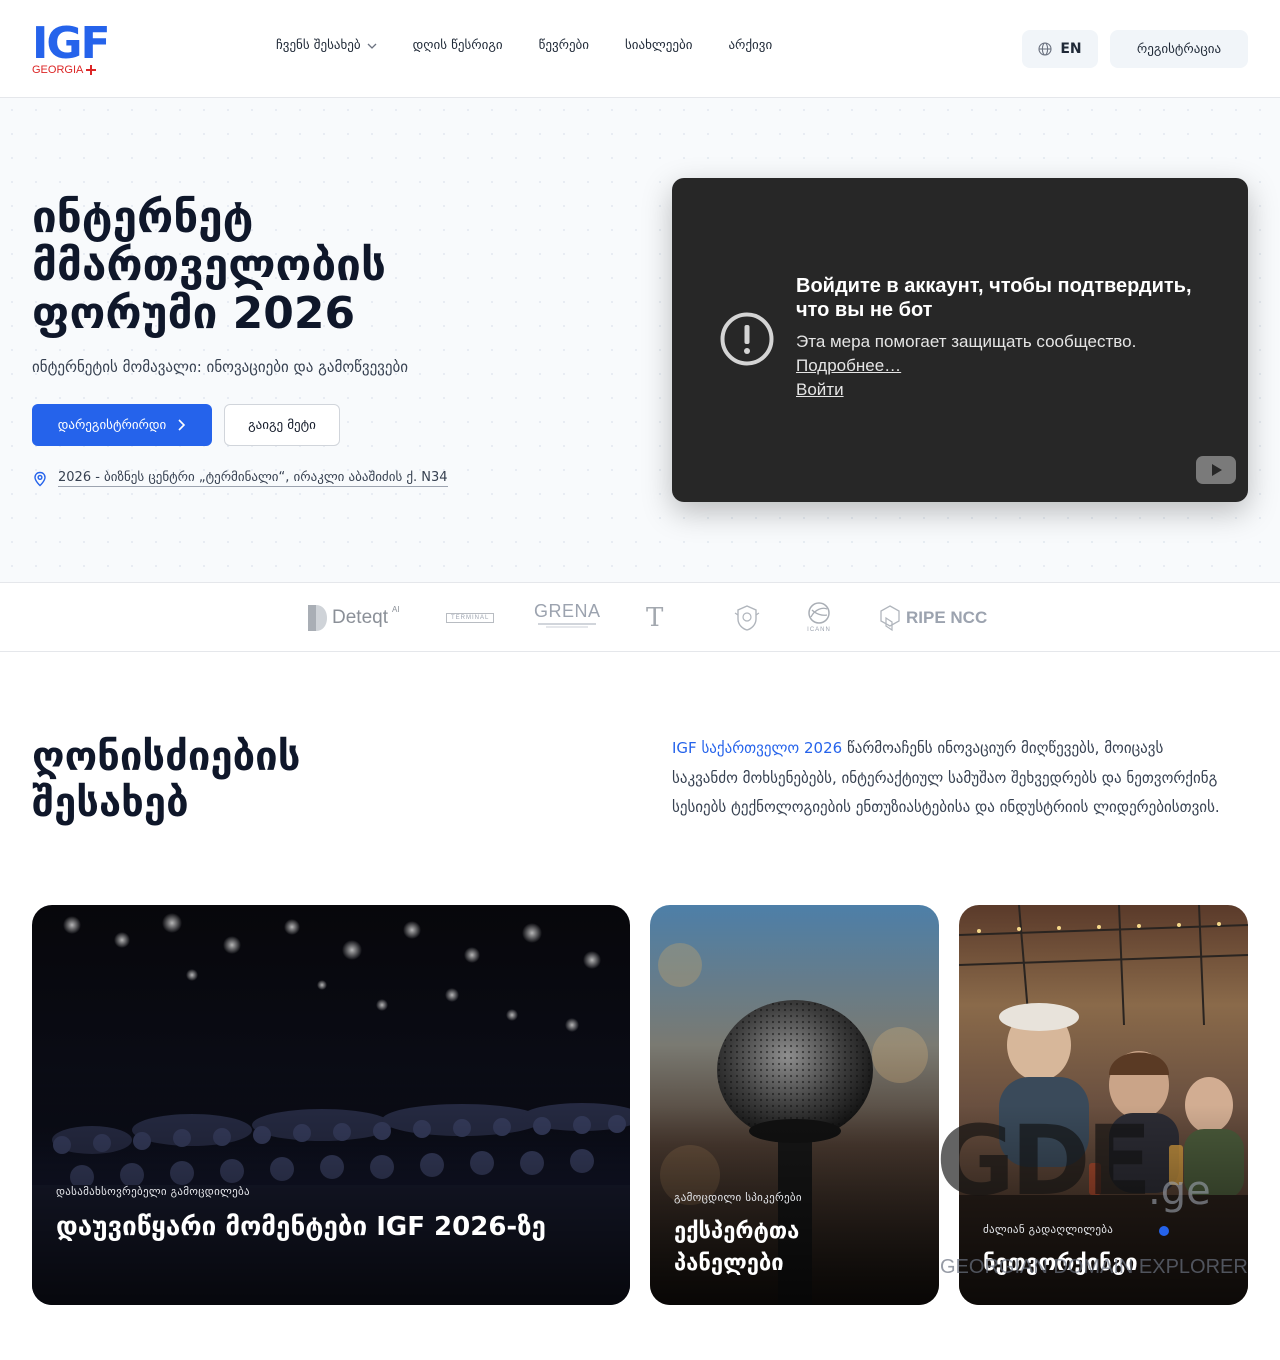  I want to click on icann-globe-icon, so click(819, 613).